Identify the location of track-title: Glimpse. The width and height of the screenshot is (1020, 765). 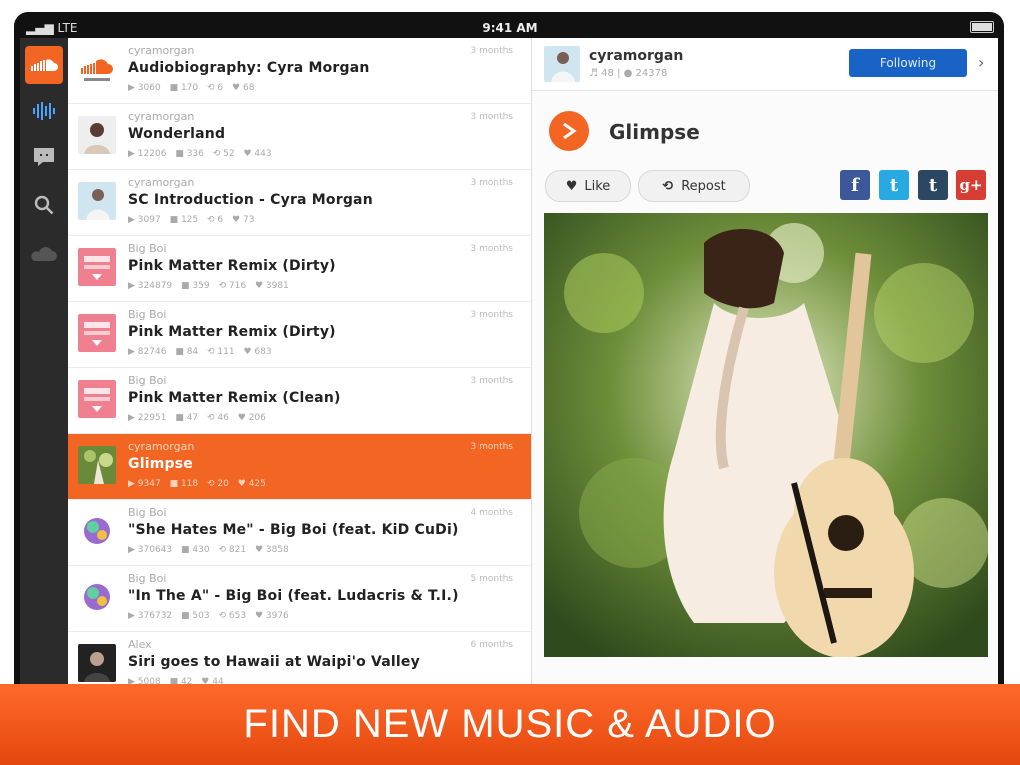
(160, 464).